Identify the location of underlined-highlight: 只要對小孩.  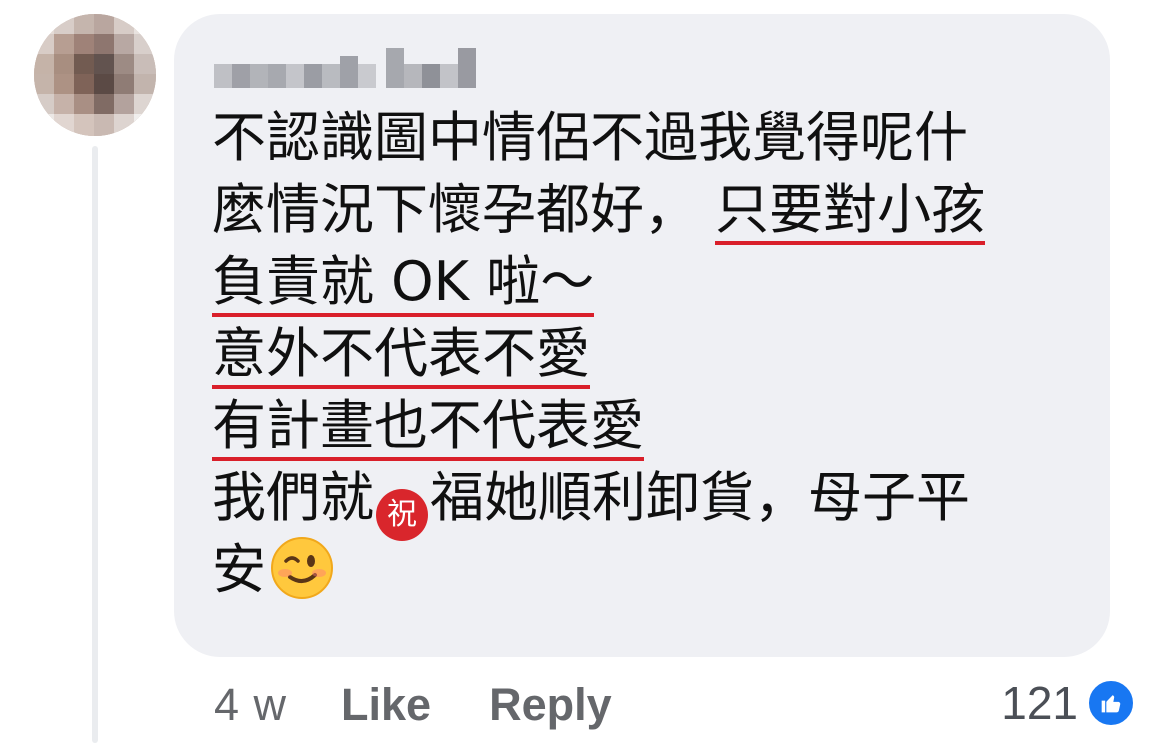
(850, 211).